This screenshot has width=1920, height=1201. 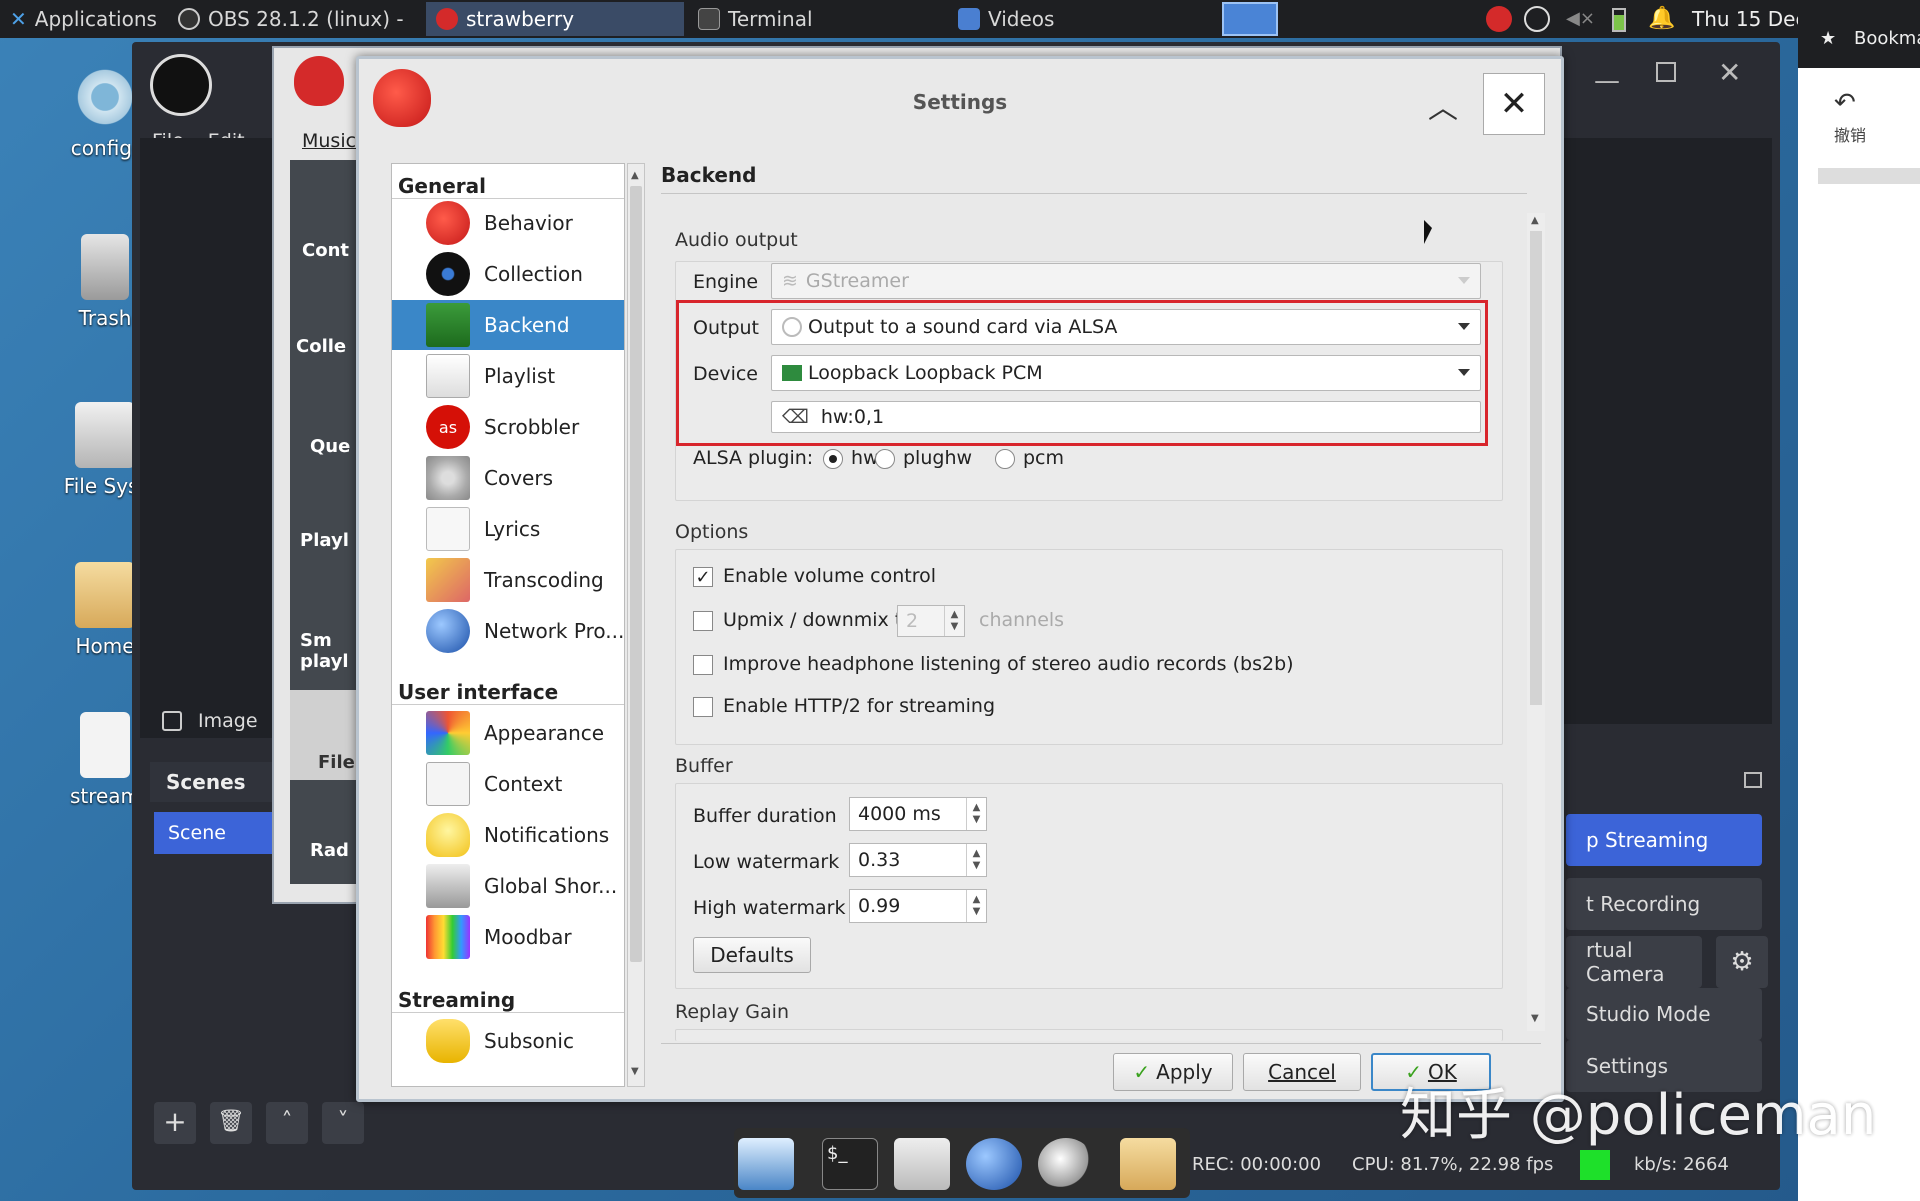 What do you see at coordinates (324, 540) in the screenshot?
I see `sidebar-item-playlists: Playl` at bounding box center [324, 540].